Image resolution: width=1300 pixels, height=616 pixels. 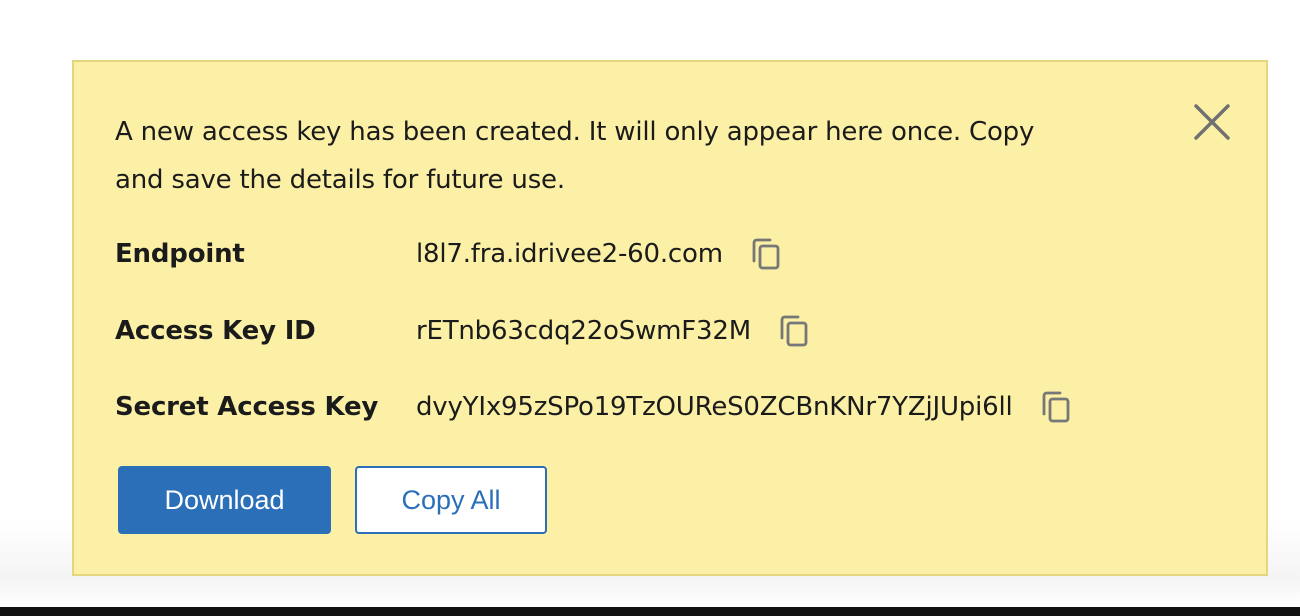 What do you see at coordinates (583, 331) in the screenshot?
I see `field-value: rETnb63cdq22oSwmF32M` at bounding box center [583, 331].